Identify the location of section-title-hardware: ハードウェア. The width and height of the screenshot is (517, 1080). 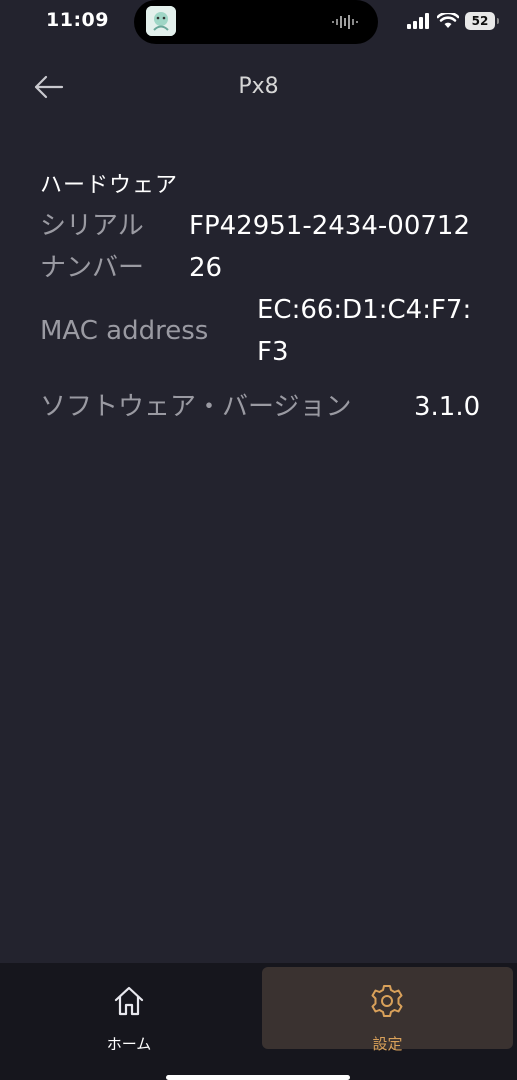
(109, 185).